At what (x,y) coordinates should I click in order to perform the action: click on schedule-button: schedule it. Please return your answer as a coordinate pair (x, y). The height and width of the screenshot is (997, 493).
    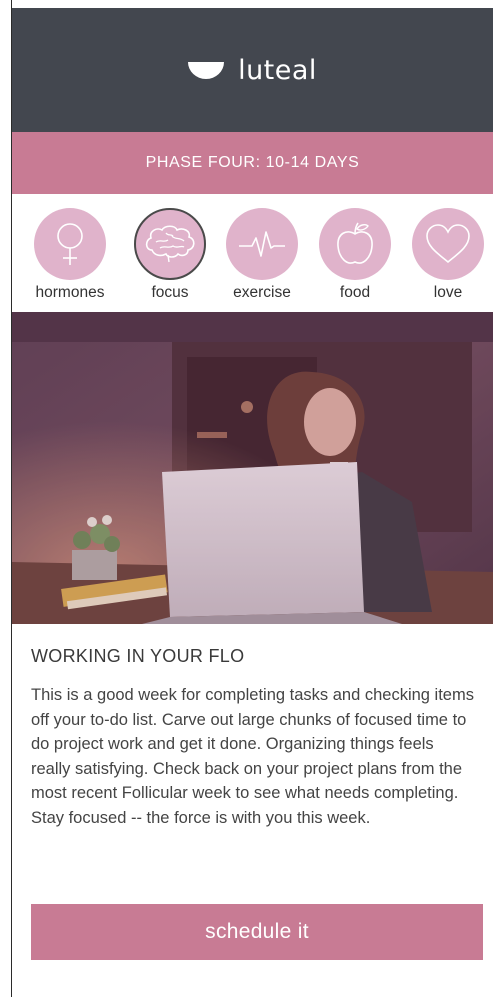
    Looking at the image, I should click on (257, 932).